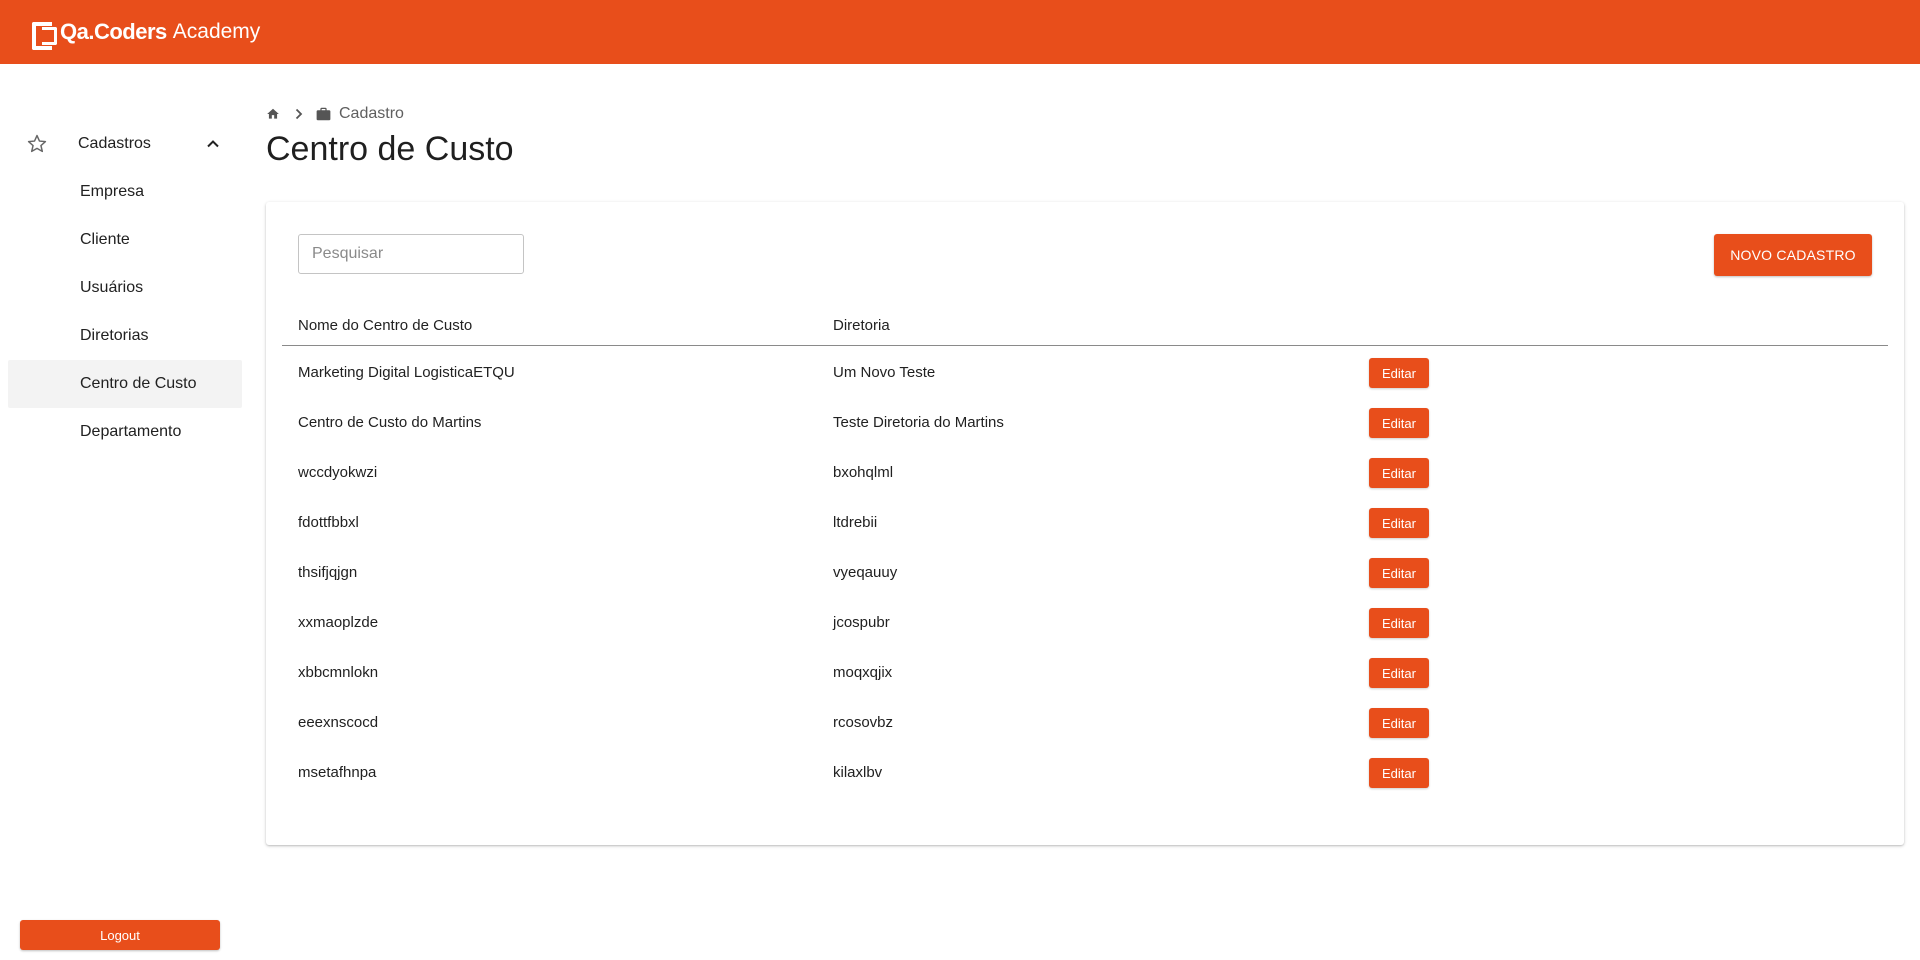 This screenshot has height=960, width=1920. Describe the element at coordinates (858, 772) in the screenshot. I see `cell-diretoria: kilaxlbv` at that location.